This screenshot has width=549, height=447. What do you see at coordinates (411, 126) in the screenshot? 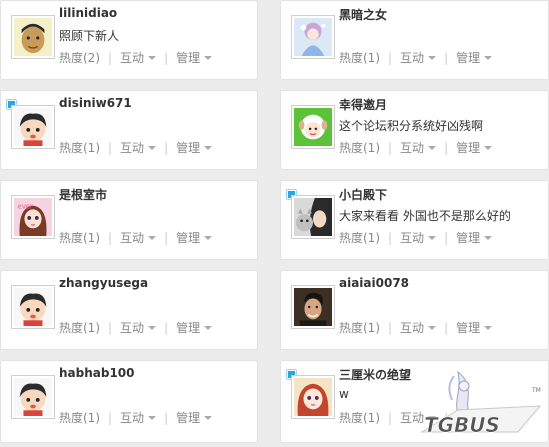
I see `user-status: 这个论坛积分系统好凶残啊` at bounding box center [411, 126].